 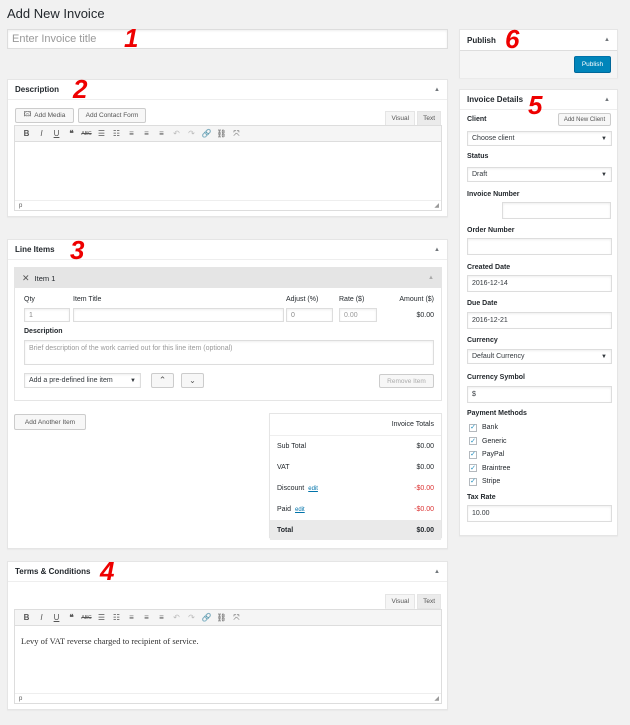 What do you see at coordinates (489, 482) in the screenshot?
I see `payment-method-stripe: ✓ Stripe` at bounding box center [489, 482].